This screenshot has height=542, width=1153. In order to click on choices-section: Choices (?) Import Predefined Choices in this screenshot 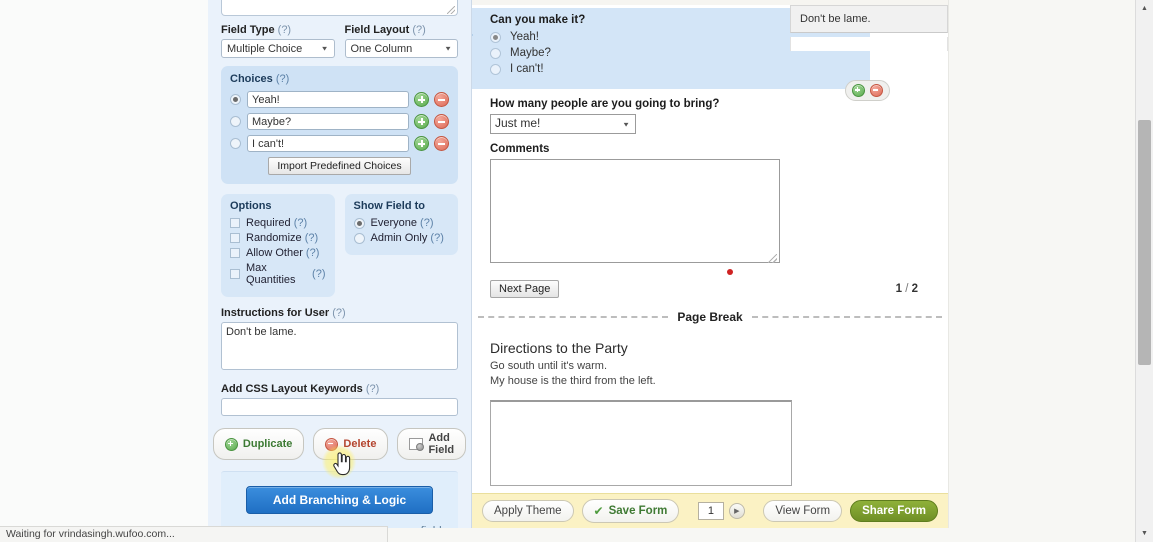, I will do `click(339, 125)`.